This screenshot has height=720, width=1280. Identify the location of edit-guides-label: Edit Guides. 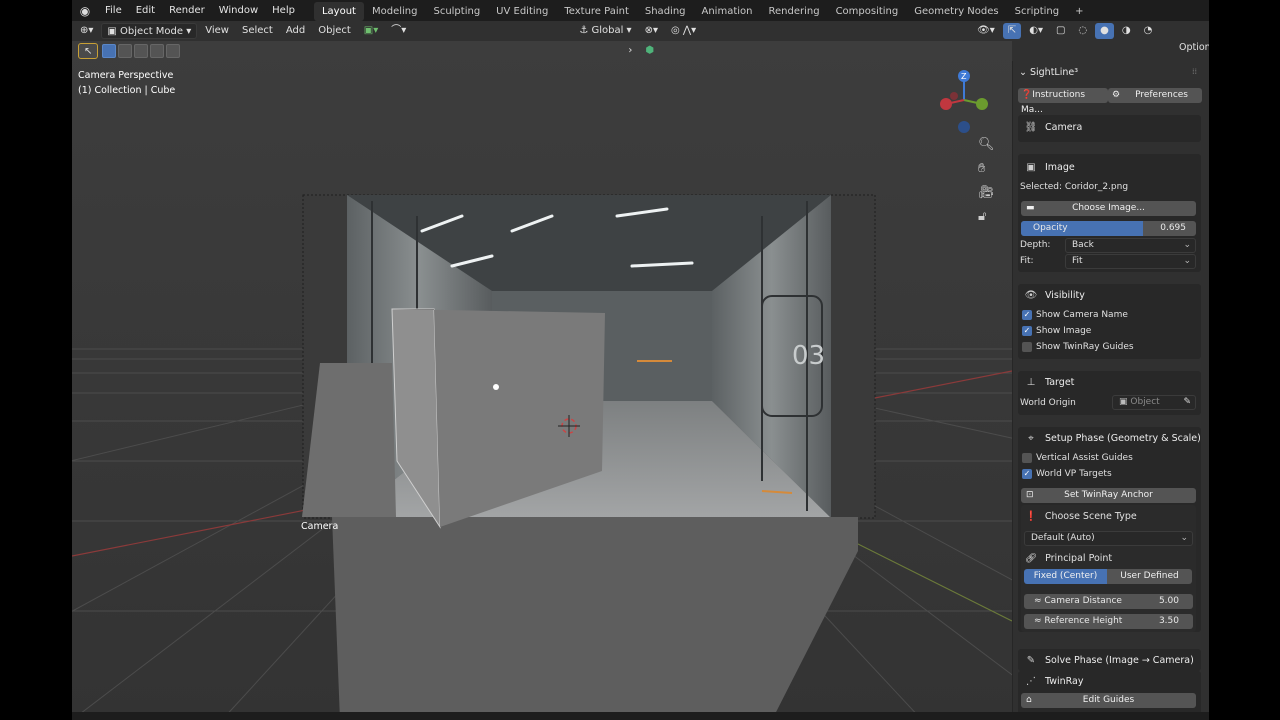
(1108, 700).